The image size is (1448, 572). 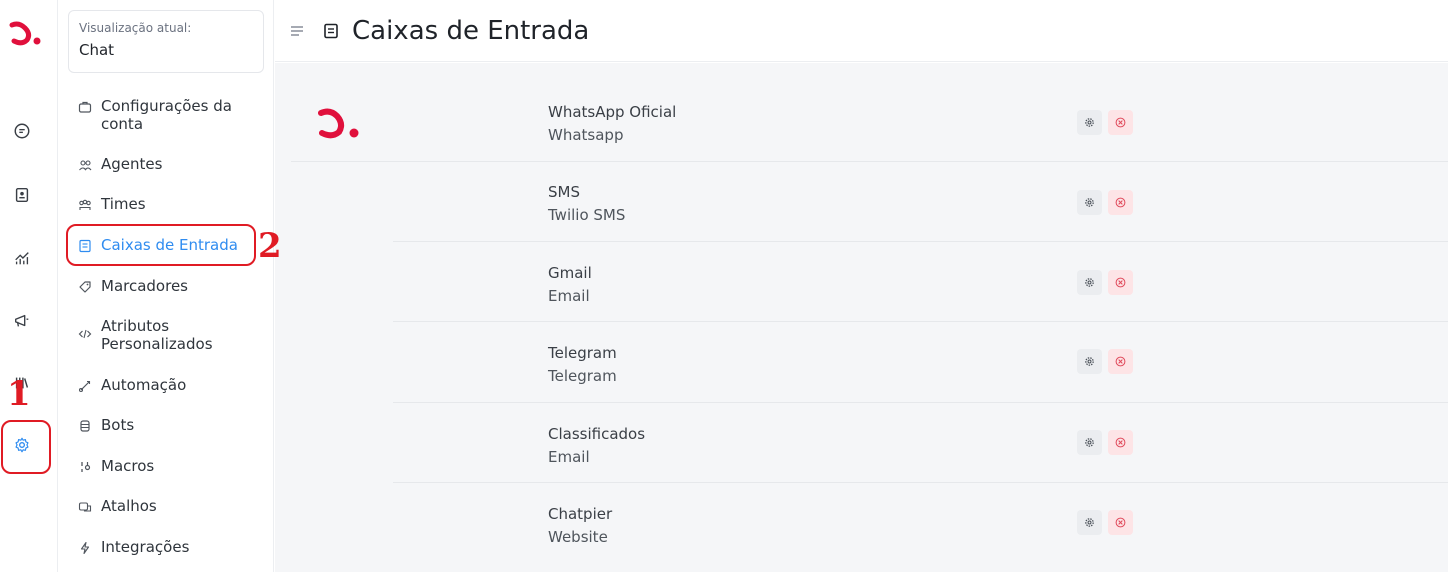 What do you see at coordinates (85, 507) in the screenshot?
I see `shortcut-icon` at bounding box center [85, 507].